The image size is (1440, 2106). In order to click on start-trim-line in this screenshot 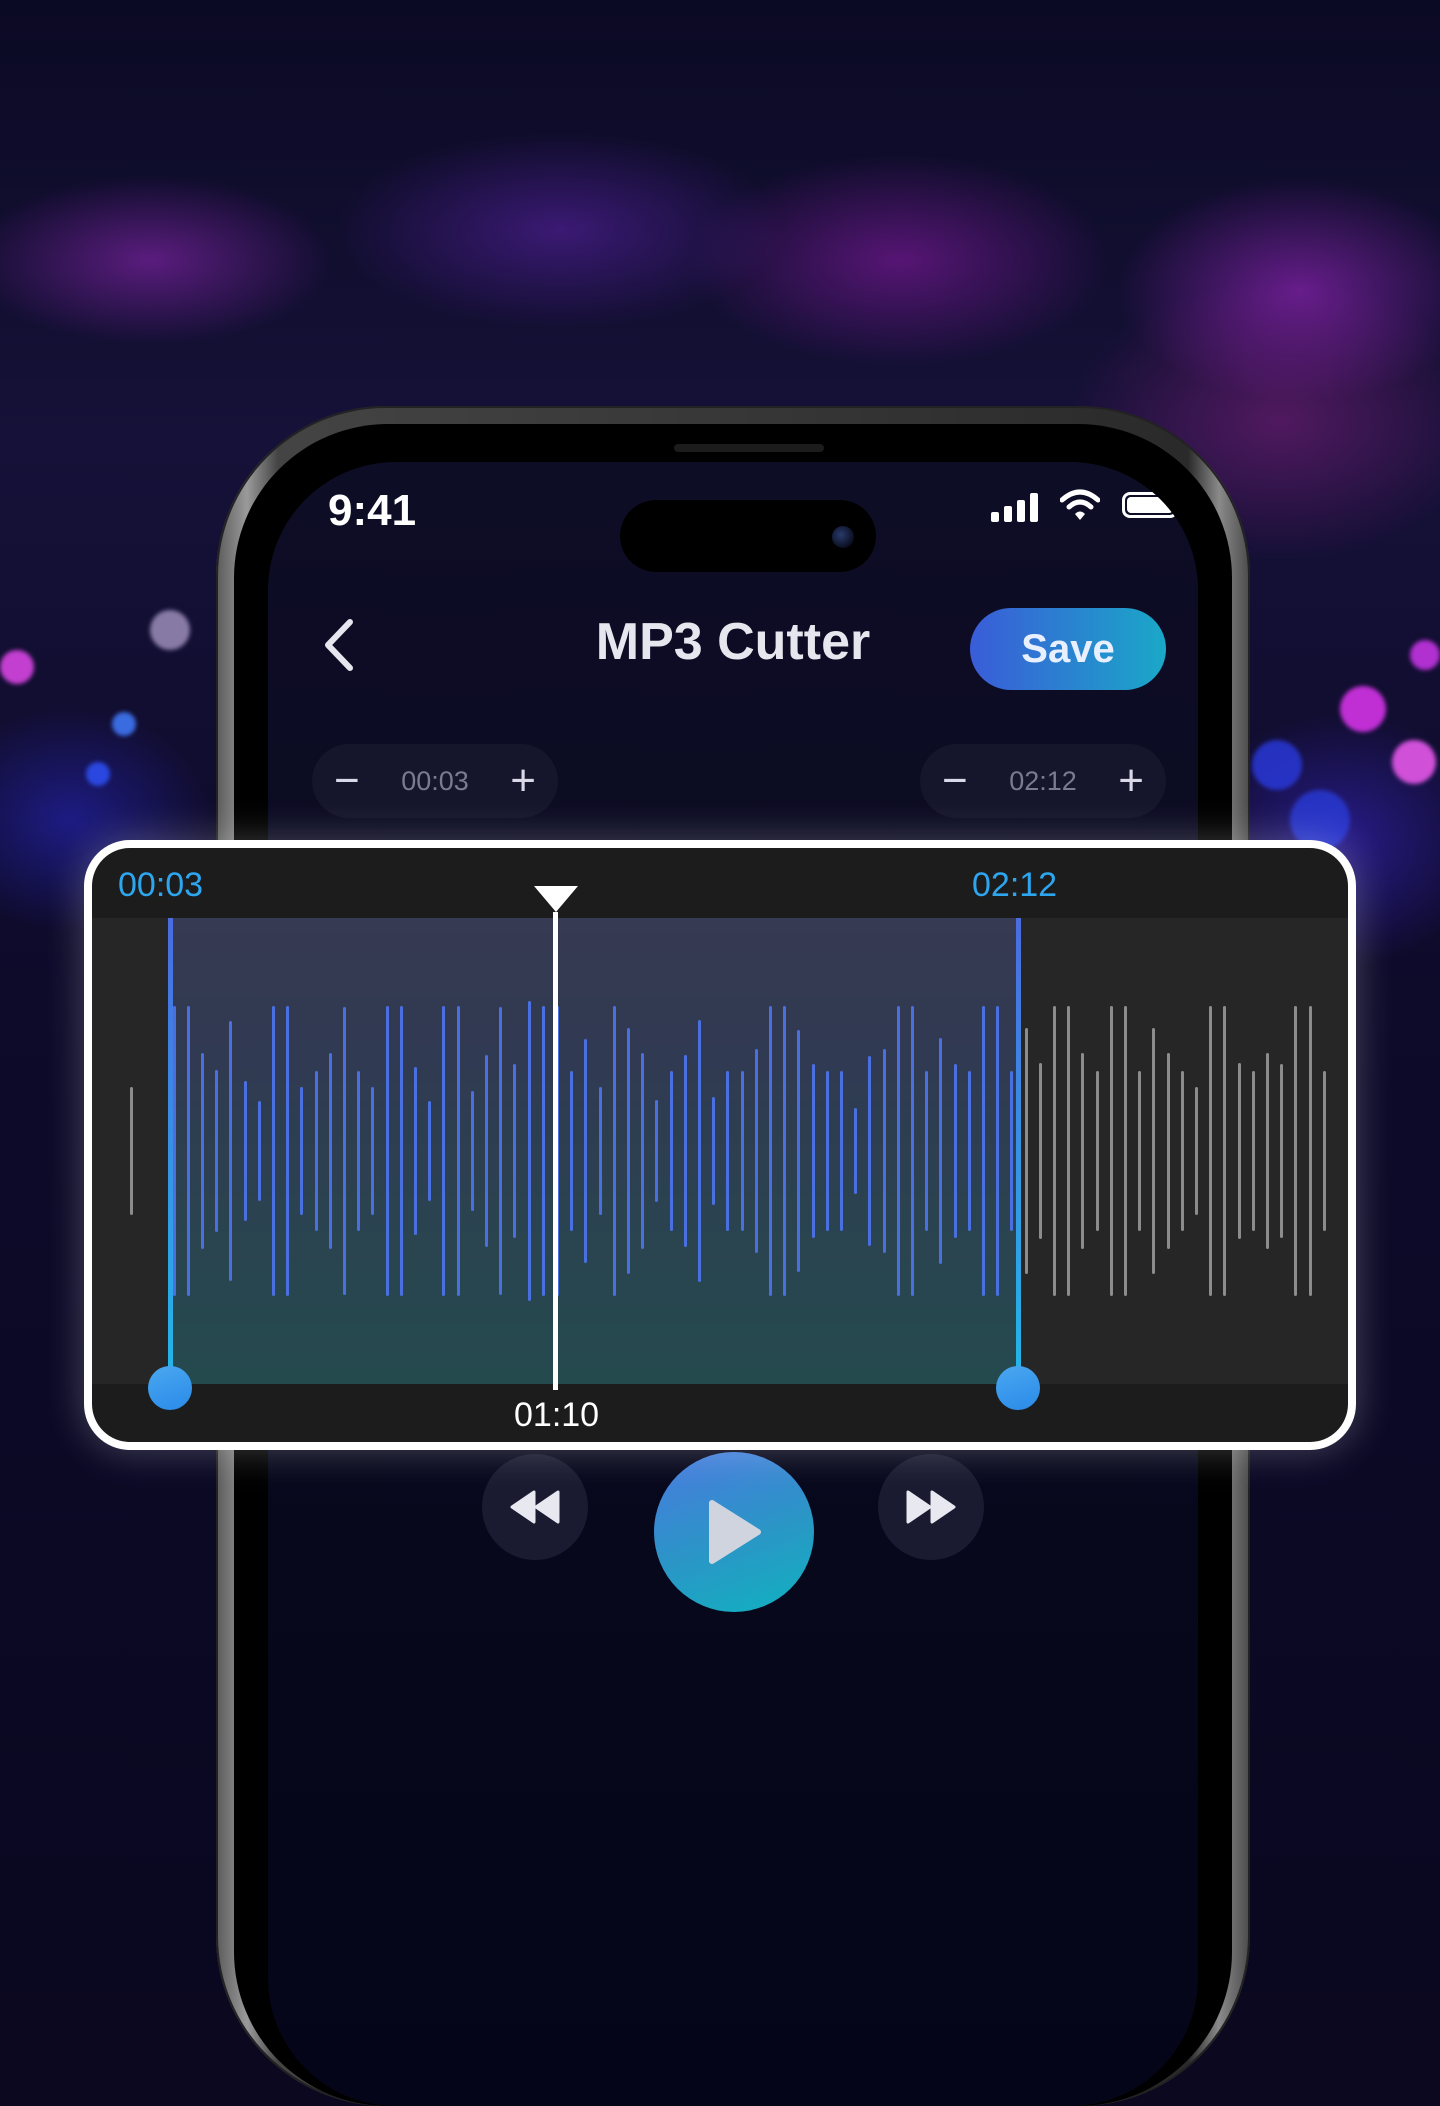, I will do `click(170, 1154)`.